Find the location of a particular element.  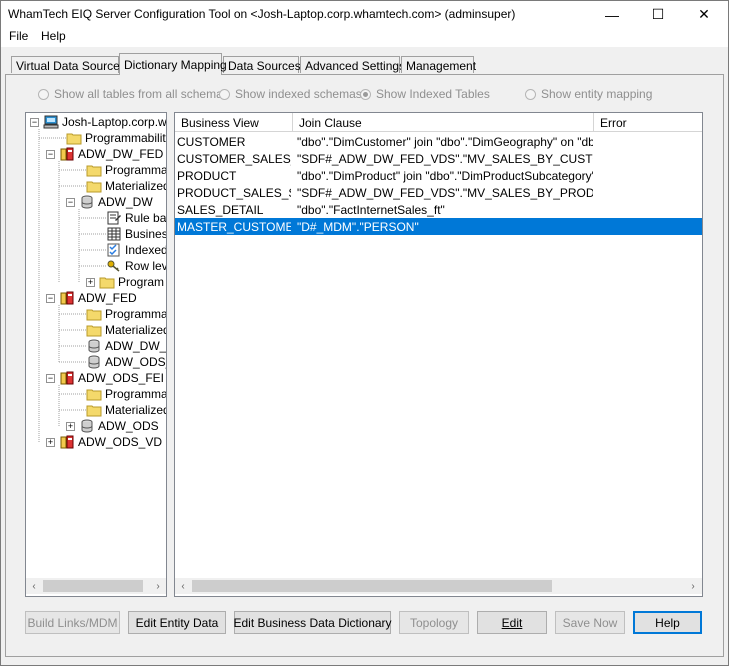

radio-show-indexed-tables: Show Indexed Tables is located at coordinates (425, 94).